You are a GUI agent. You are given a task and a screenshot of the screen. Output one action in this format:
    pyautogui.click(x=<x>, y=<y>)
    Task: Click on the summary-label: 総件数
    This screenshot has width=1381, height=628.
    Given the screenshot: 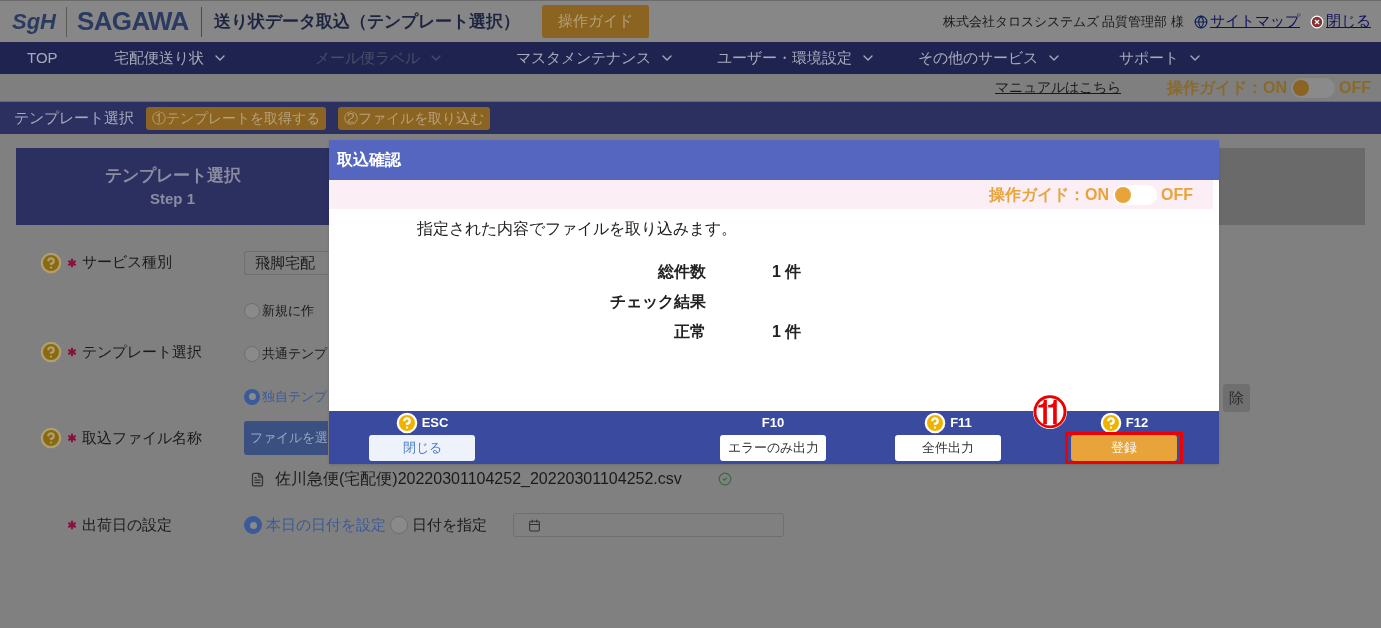 What is the action you would take?
    pyautogui.click(x=681, y=272)
    